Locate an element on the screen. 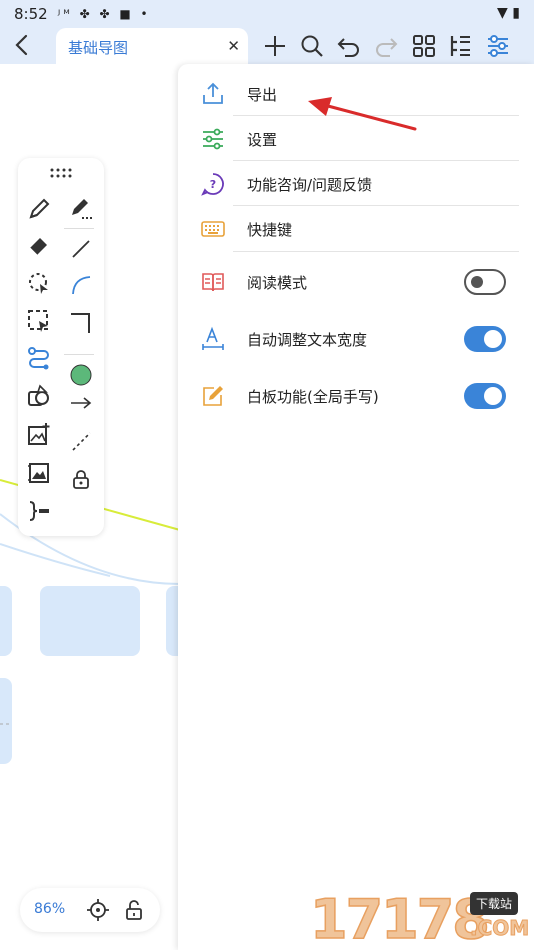  export-icon is located at coordinates (213, 93).